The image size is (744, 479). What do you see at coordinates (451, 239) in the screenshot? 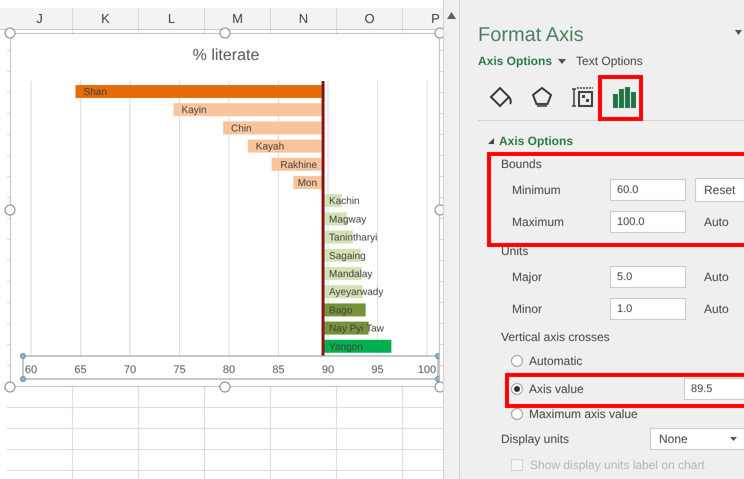
I see `scrollbar` at bounding box center [451, 239].